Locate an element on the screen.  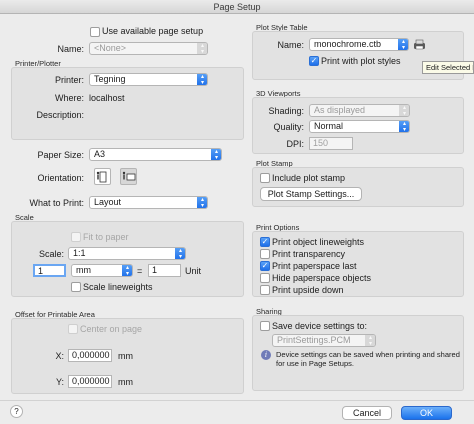
footer-divider is located at coordinates (237, 400).